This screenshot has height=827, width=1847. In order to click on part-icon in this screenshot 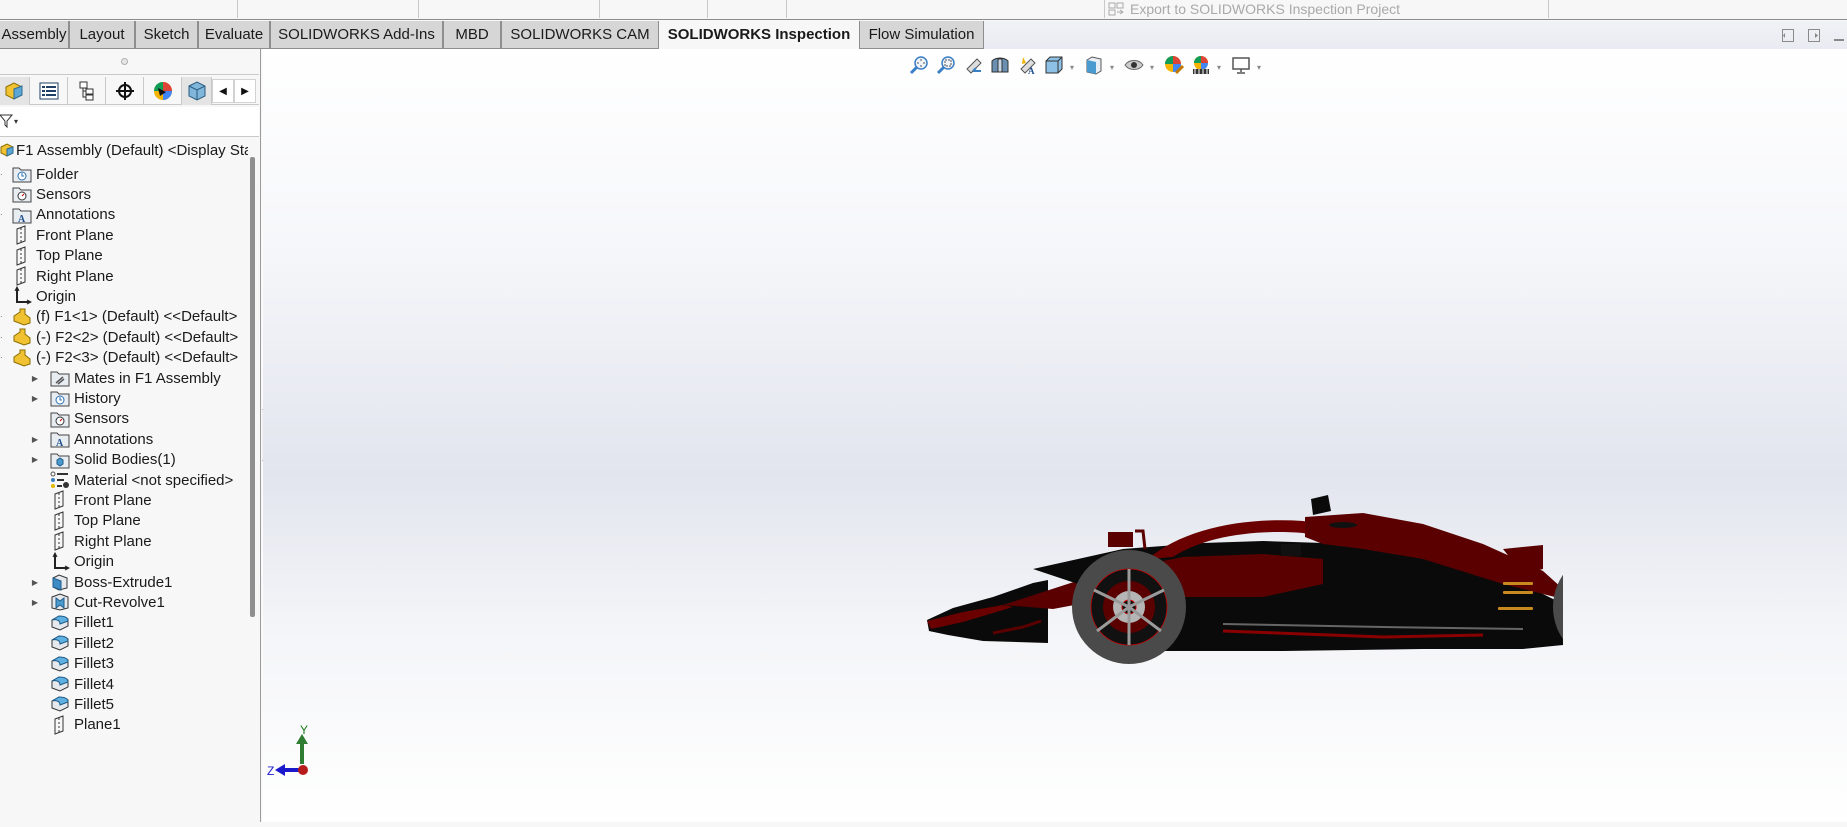, I will do `click(22, 358)`.